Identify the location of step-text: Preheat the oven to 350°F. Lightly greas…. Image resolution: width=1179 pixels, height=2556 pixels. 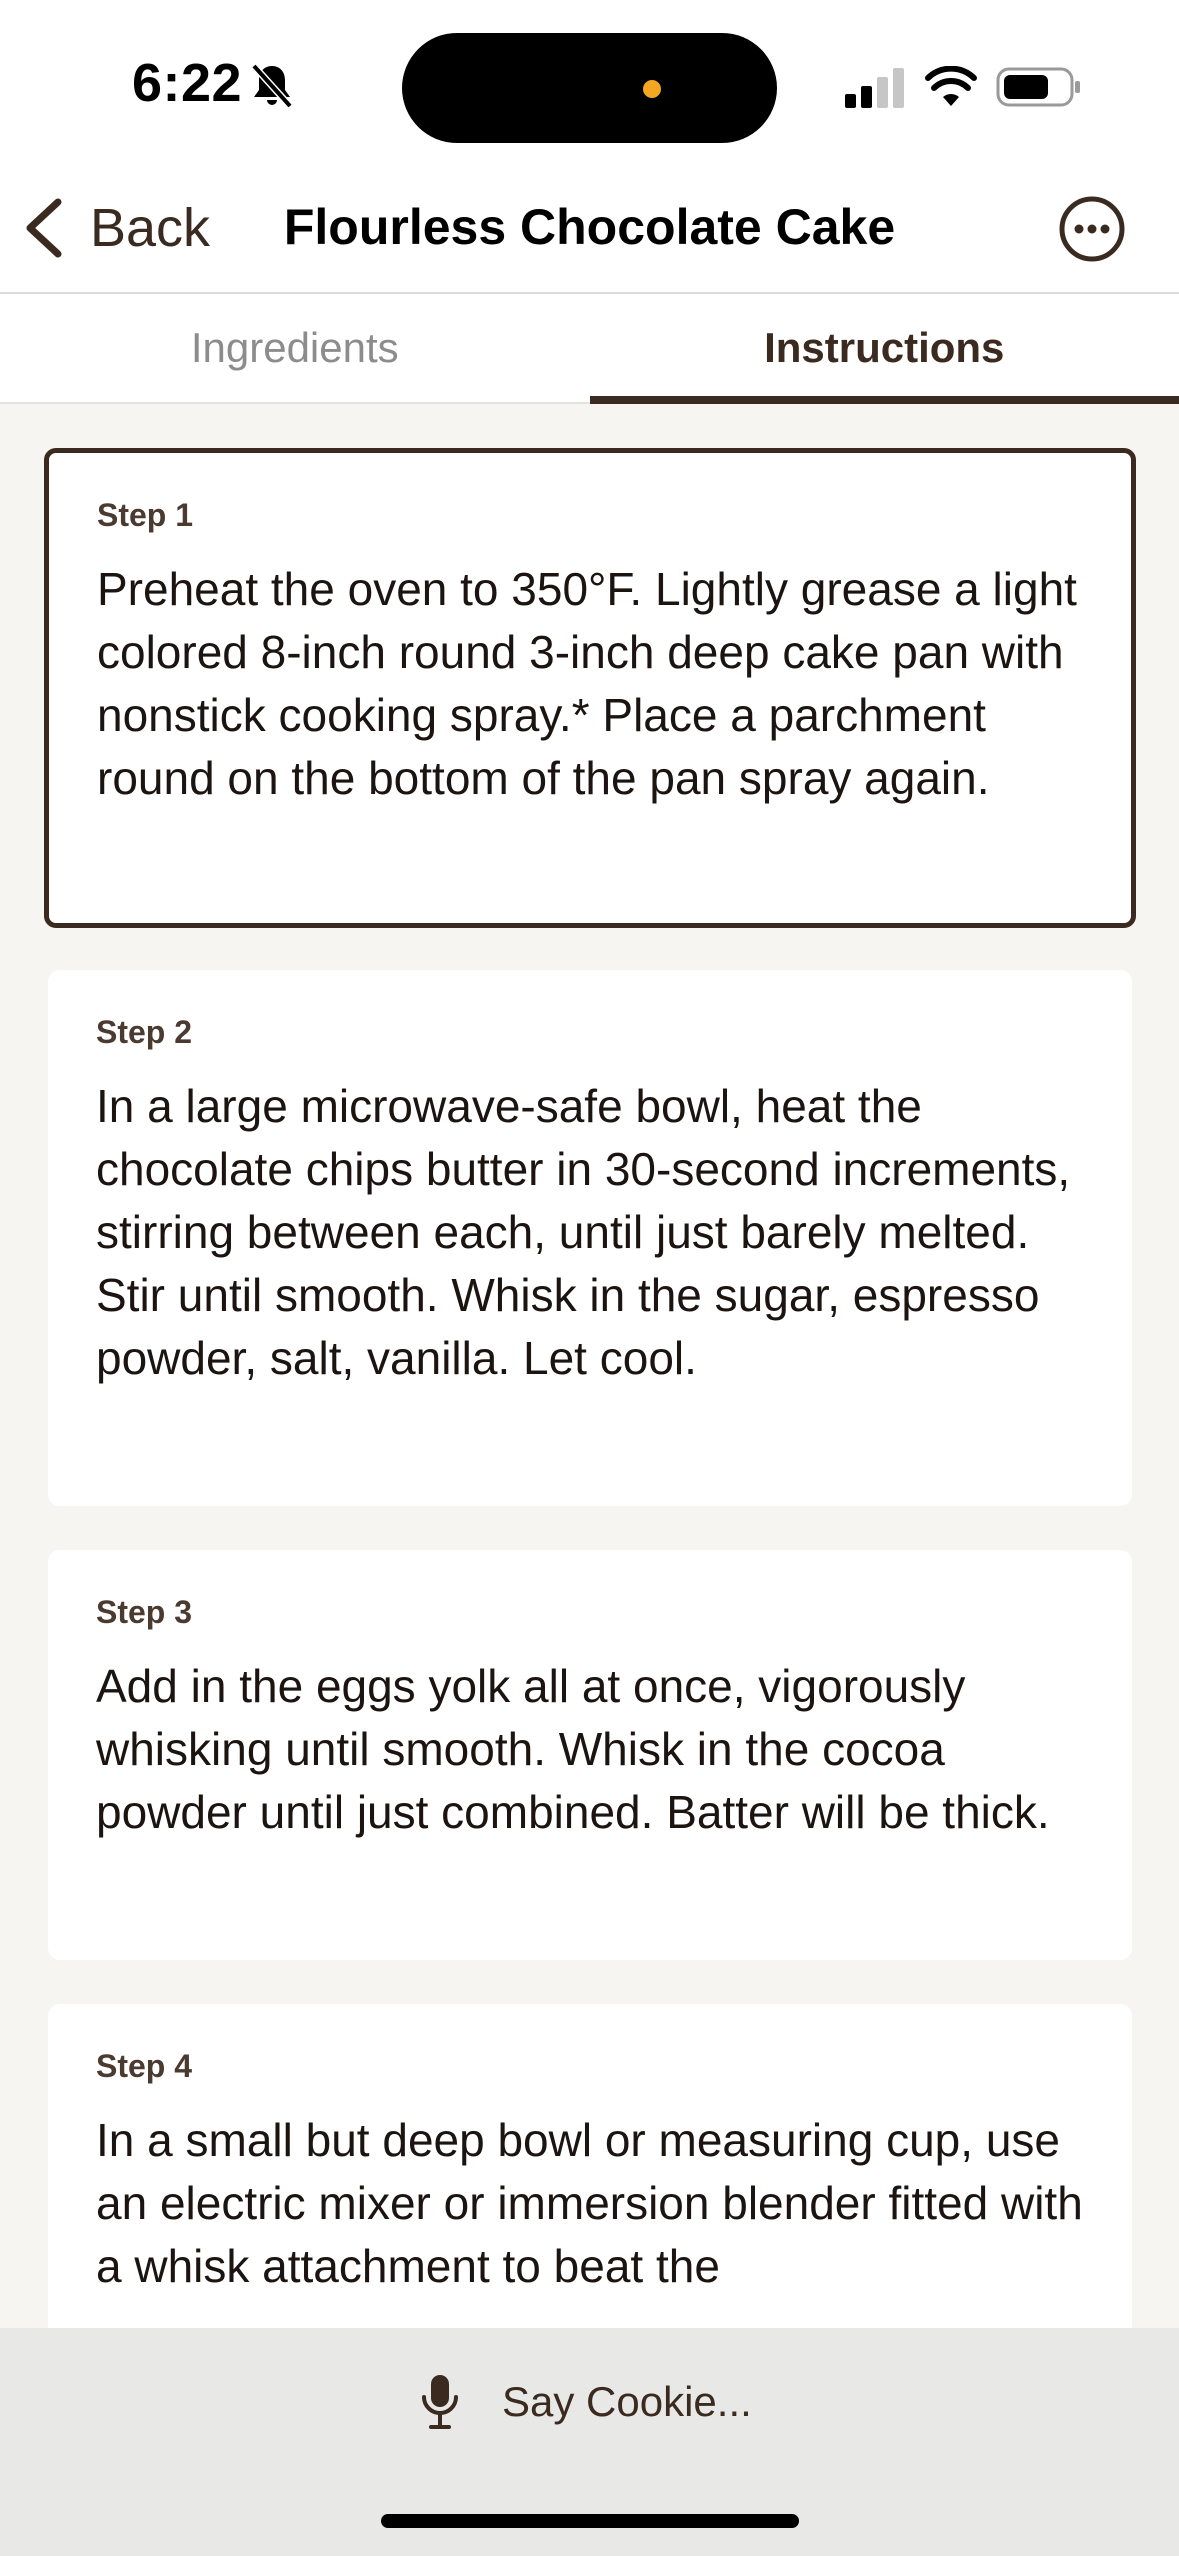
(587, 683).